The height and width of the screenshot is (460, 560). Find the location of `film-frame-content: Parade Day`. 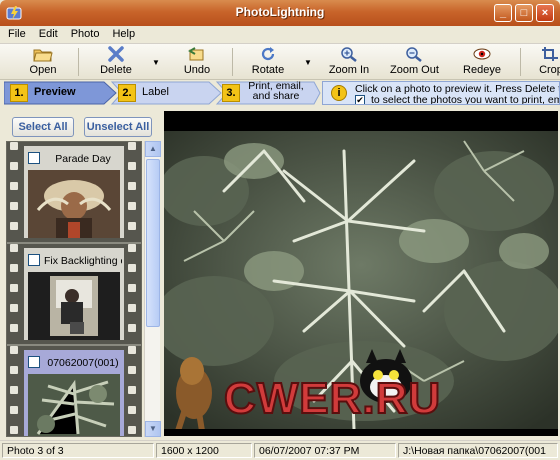

film-frame-content: Parade Day is located at coordinates (74, 192).